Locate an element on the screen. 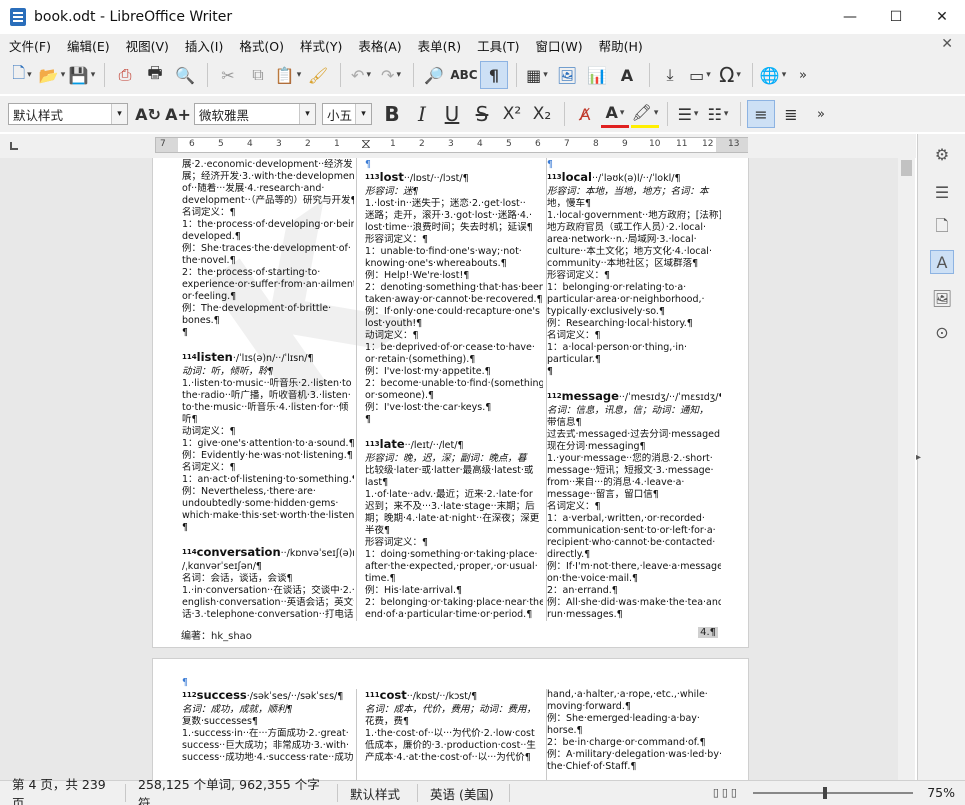  spelling-icon: ABC is located at coordinates (464, 75).